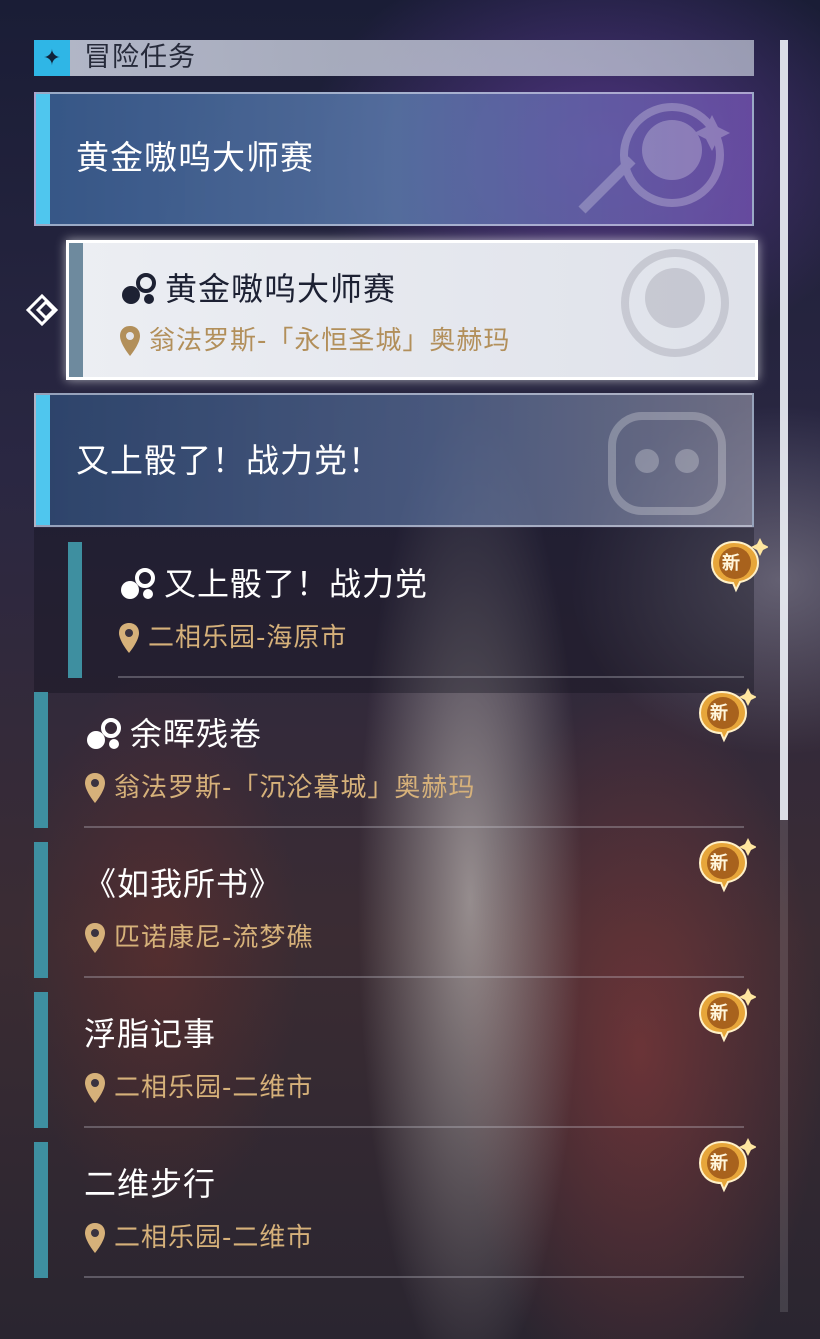 The image size is (820, 1339). I want to click on quest-location-row: 匹诺康尼-流梦礁, so click(198, 938).